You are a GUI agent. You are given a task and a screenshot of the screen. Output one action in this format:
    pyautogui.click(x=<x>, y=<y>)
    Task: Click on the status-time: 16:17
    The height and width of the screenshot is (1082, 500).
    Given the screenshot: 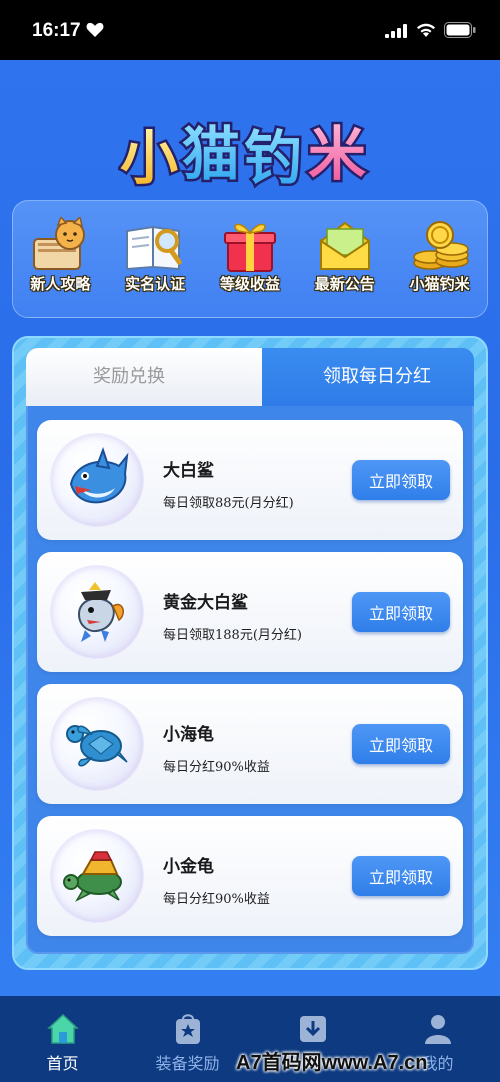 What is the action you would take?
    pyautogui.click(x=56, y=30)
    